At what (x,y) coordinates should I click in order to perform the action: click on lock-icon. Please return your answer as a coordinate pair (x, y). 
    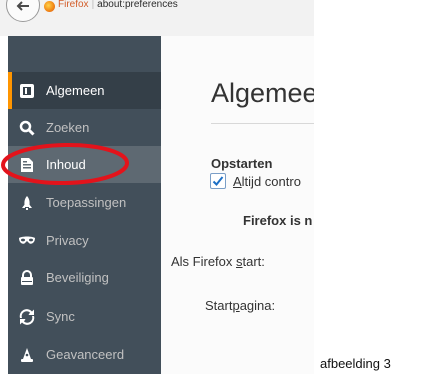
    Looking at the image, I should click on (27, 278).